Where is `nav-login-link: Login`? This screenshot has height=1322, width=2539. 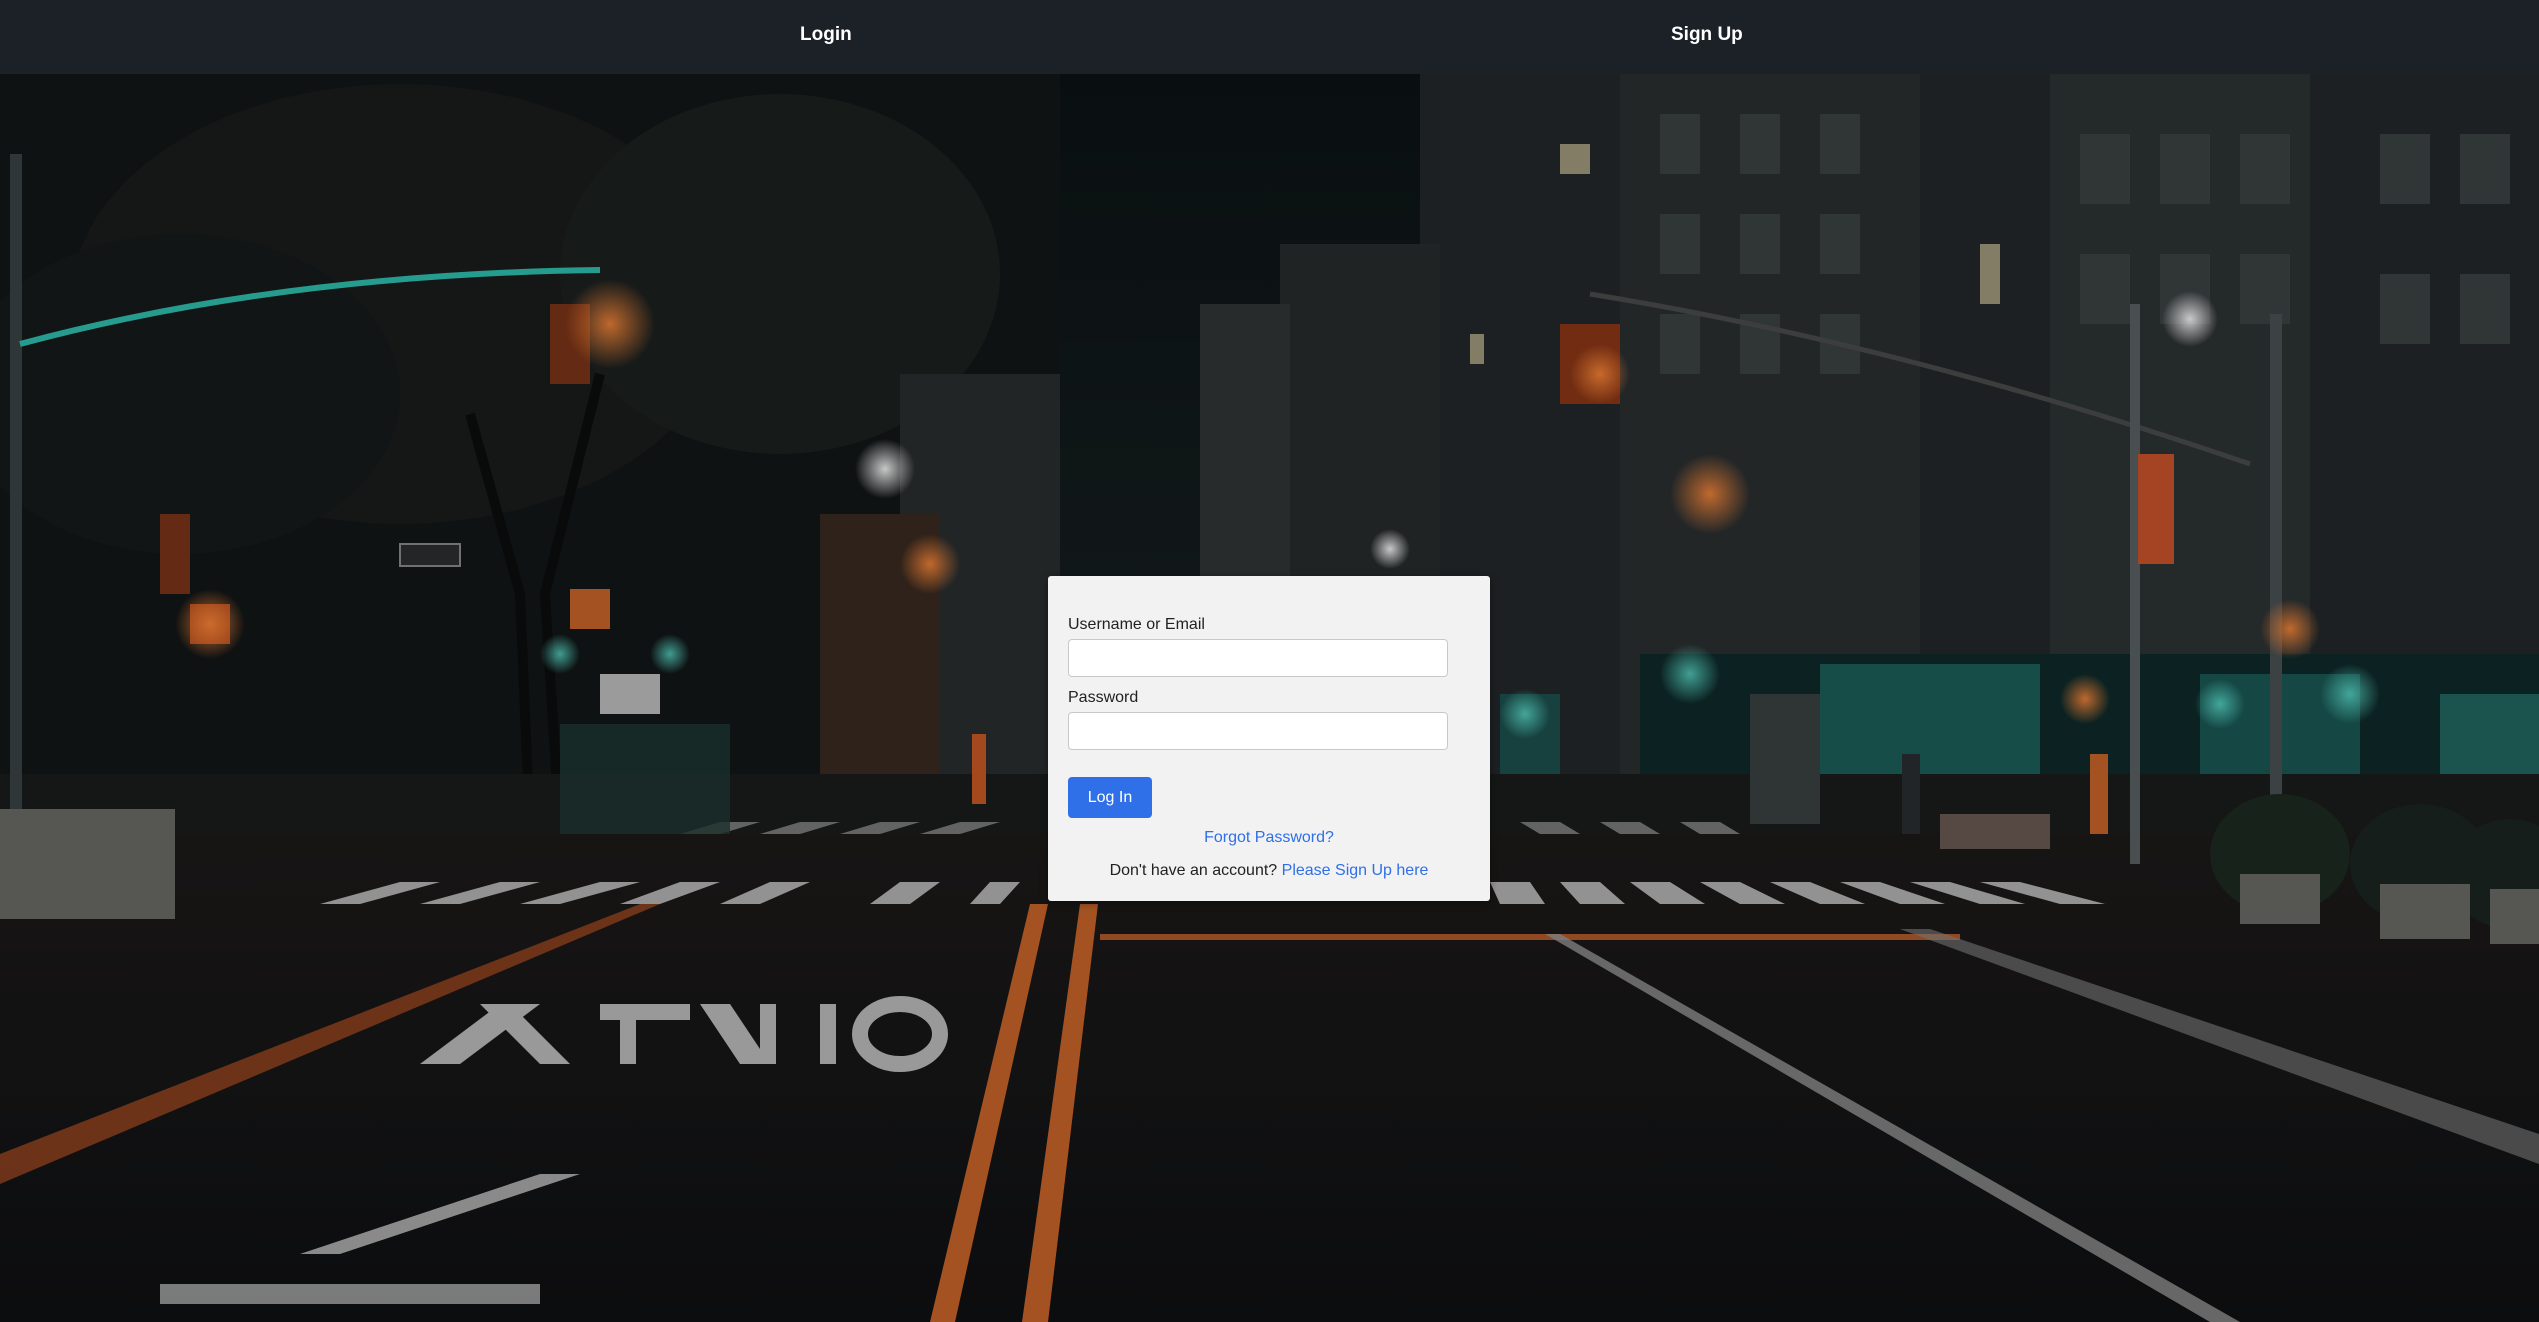
nav-login-link: Login is located at coordinates (826, 37).